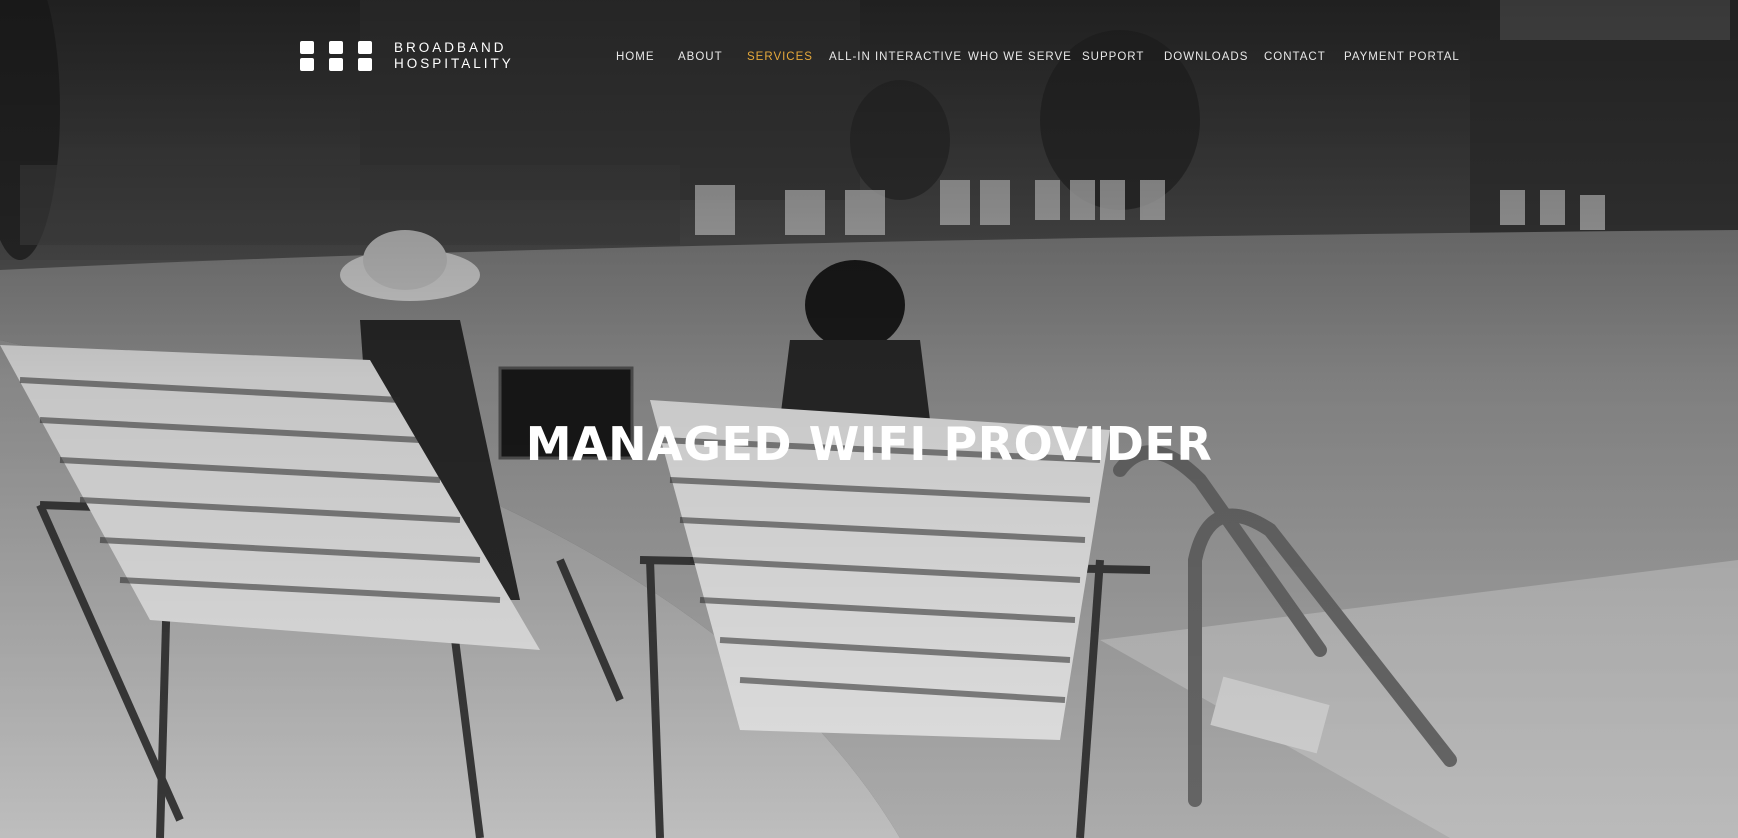  What do you see at coordinates (1020, 57) in the screenshot?
I see `nav-item-who-we-serve: WHO WE SERVE` at bounding box center [1020, 57].